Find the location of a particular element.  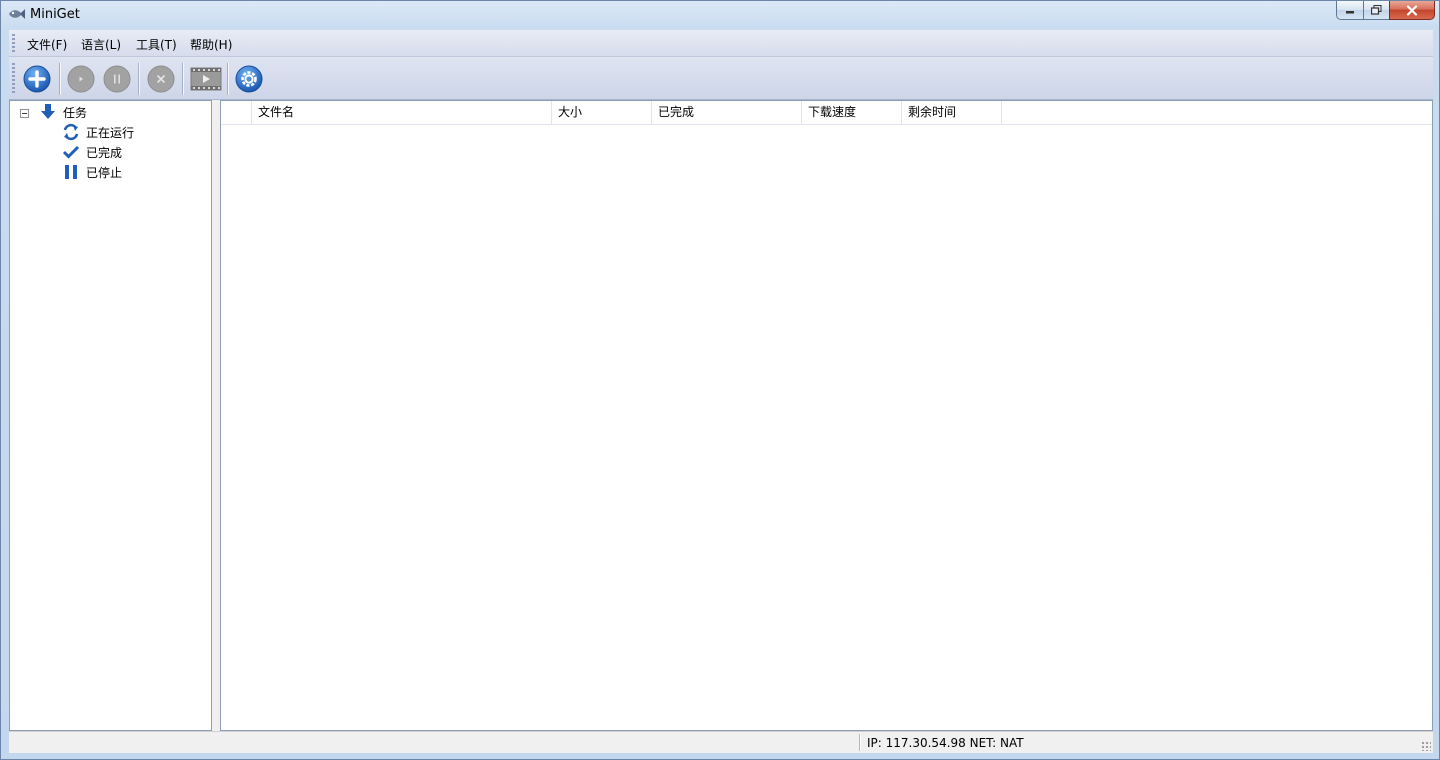

window-title: MiniGet is located at coordinates (55, 14).